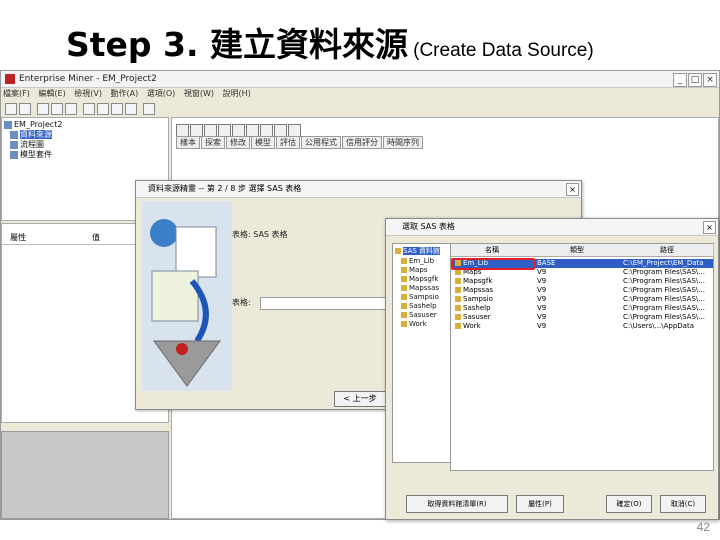  Describe the element at coordinates (237, 93) in the screenshot. I see `menu-help: 說明(H)` at that location.